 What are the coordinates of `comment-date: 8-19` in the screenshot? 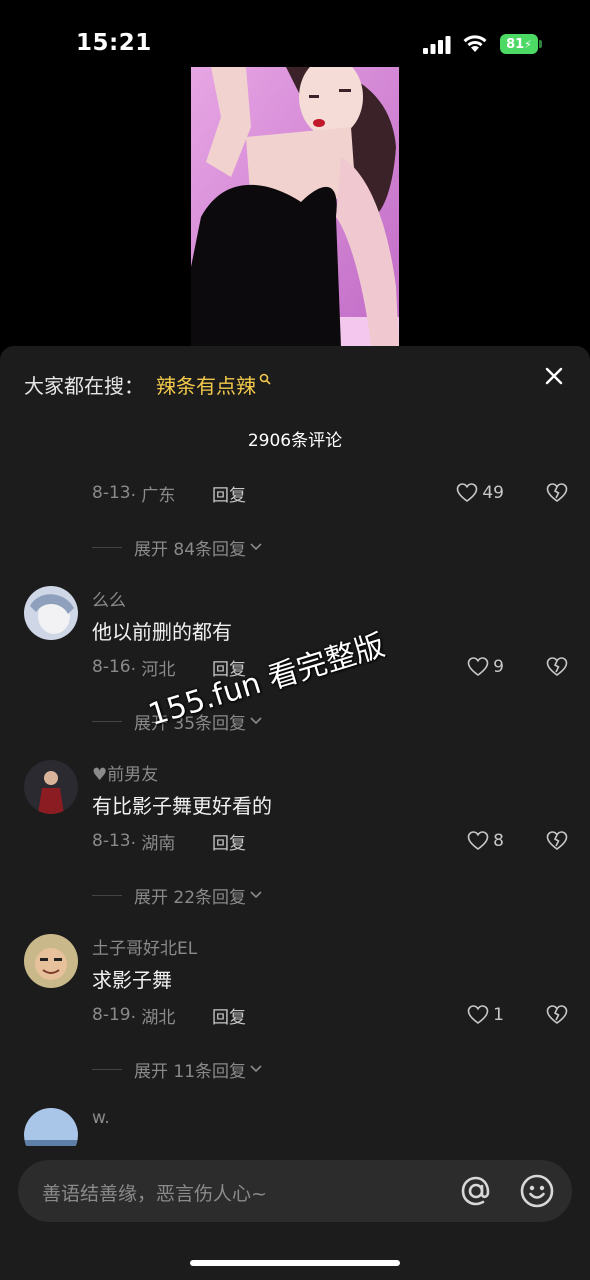 It's located at (111, 1015).